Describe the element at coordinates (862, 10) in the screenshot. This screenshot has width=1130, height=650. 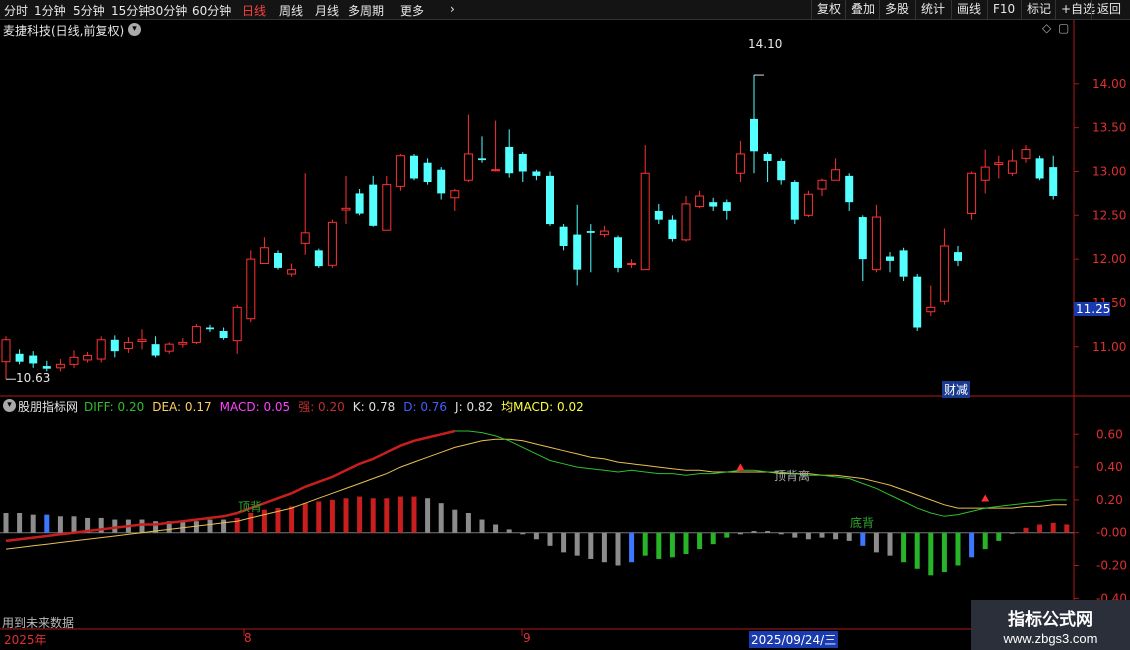
I see `toolbar-button-1: 叠加` at that location.